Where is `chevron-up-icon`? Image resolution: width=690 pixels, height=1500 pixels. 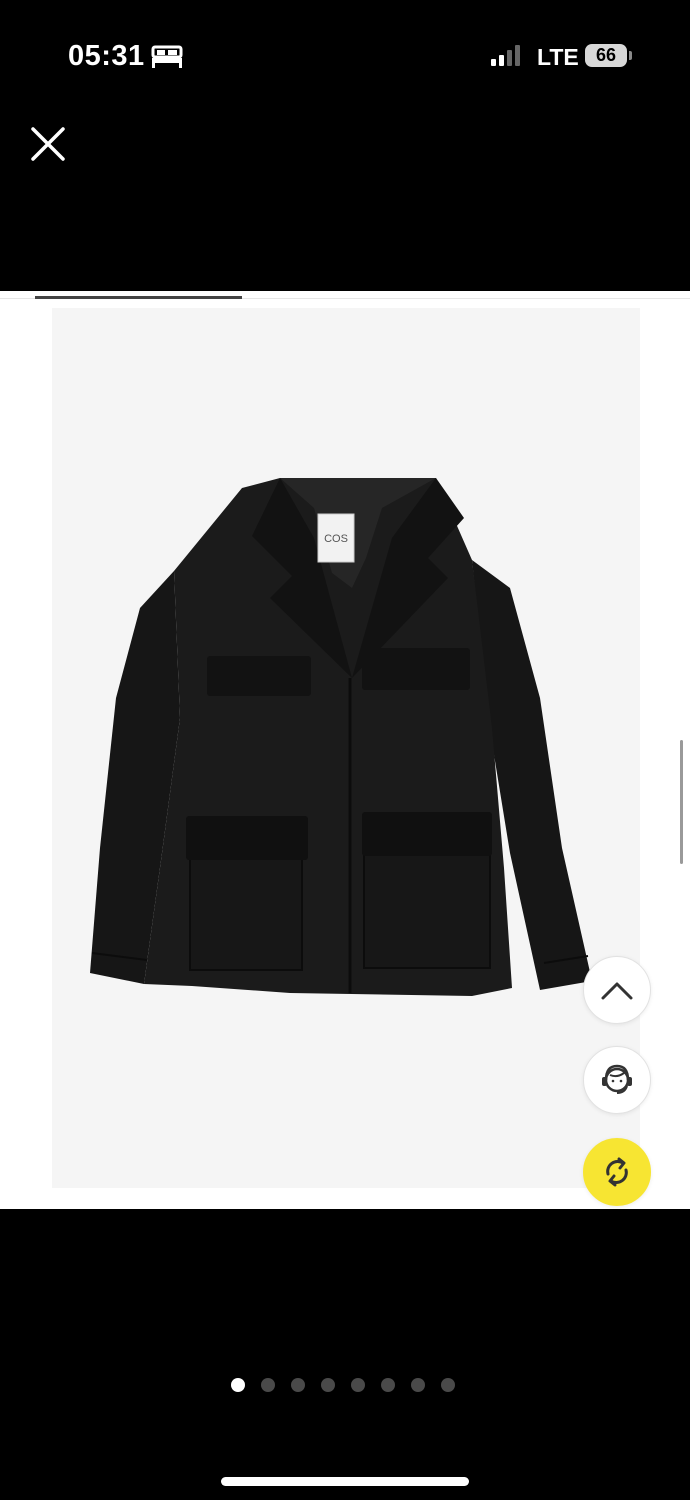 chevron-up-icon is located at coordinates (617, 991).